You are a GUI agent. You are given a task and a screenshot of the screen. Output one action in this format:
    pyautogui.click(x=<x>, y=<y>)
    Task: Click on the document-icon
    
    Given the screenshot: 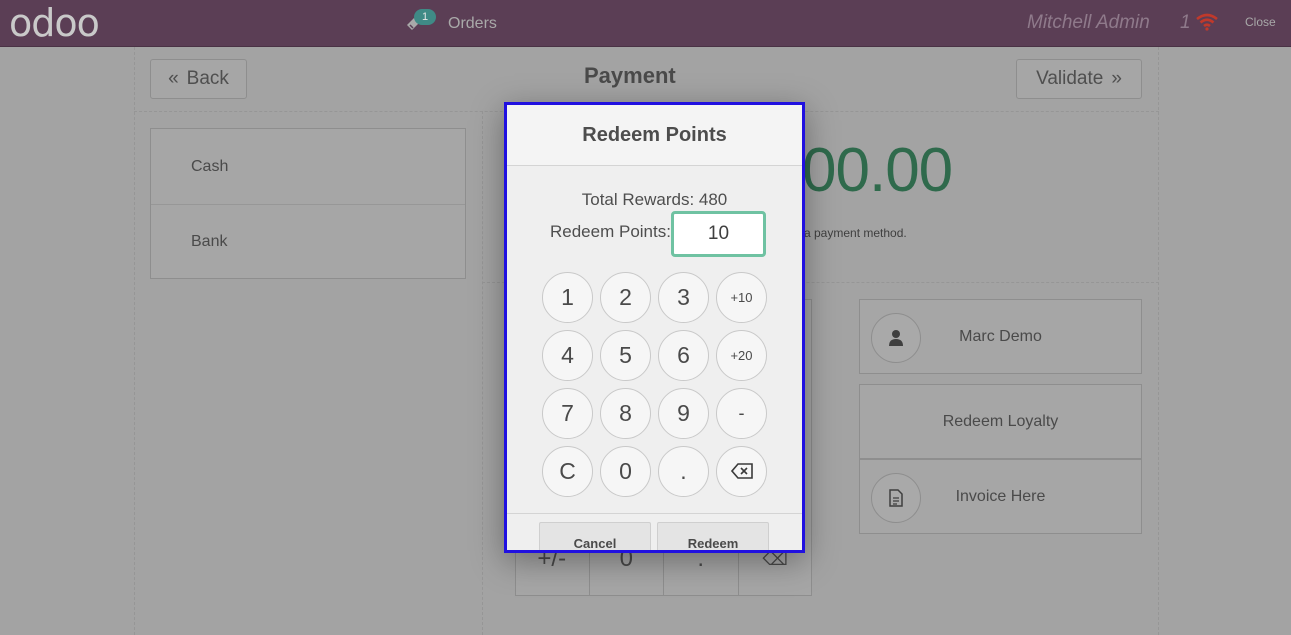 What is the action you would take?
    pyautogui.click(x=896, y=498)
    